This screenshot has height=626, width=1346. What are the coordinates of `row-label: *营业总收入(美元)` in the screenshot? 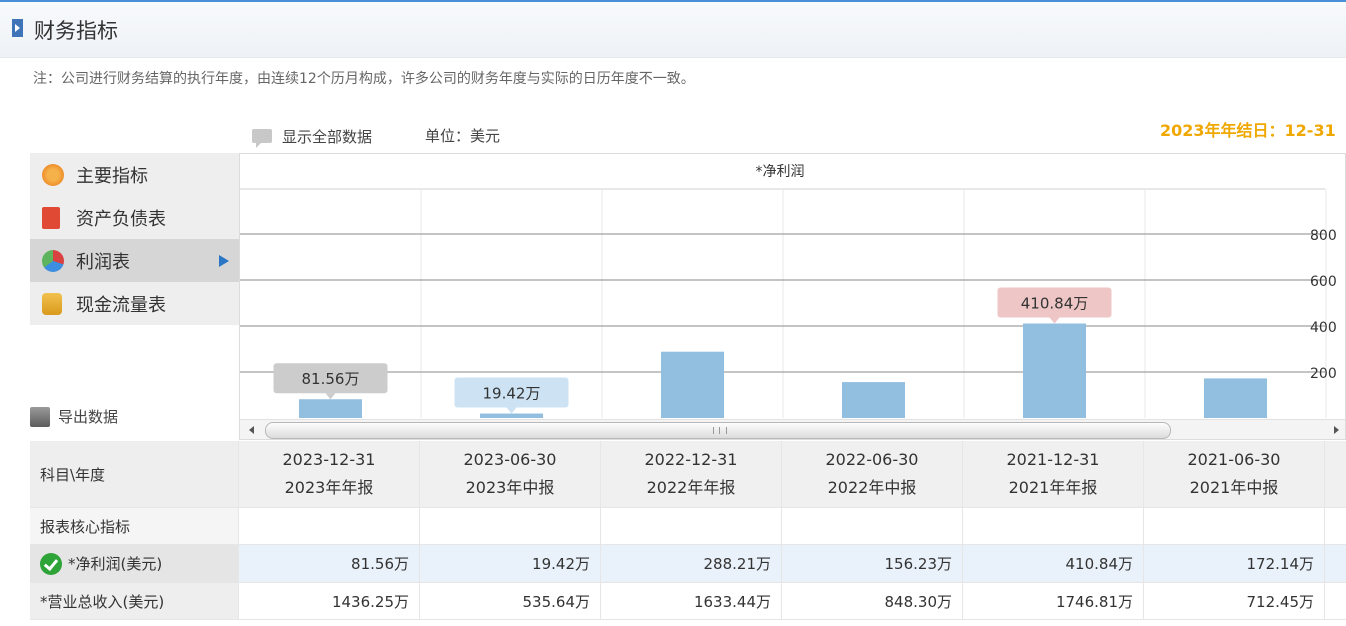 It's located at (134, 601).